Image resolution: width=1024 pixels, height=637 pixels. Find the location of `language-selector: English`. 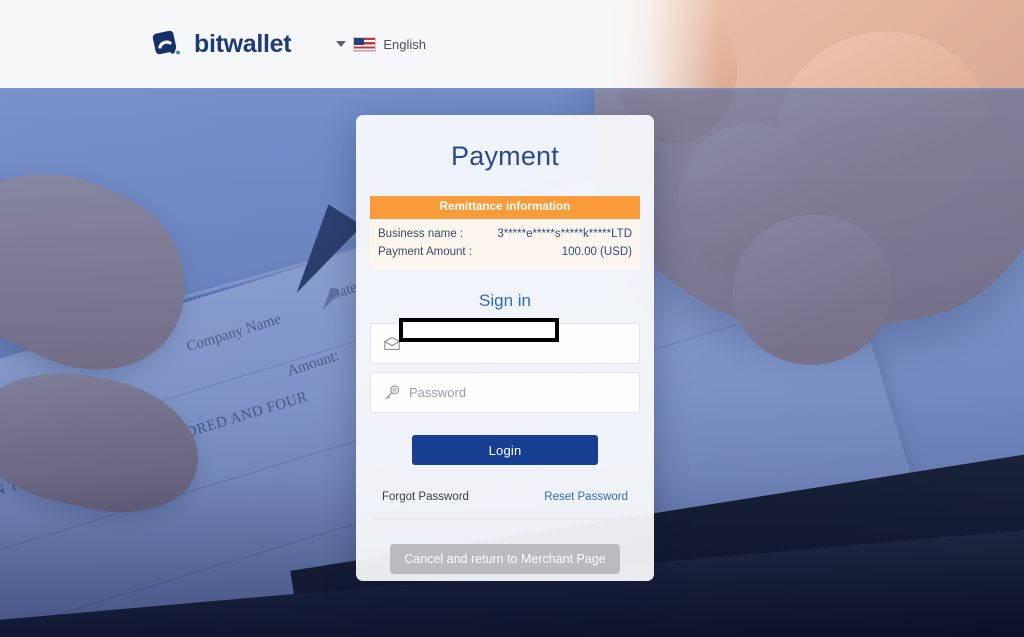

language-selector: English is located at coordinates (381, 44).